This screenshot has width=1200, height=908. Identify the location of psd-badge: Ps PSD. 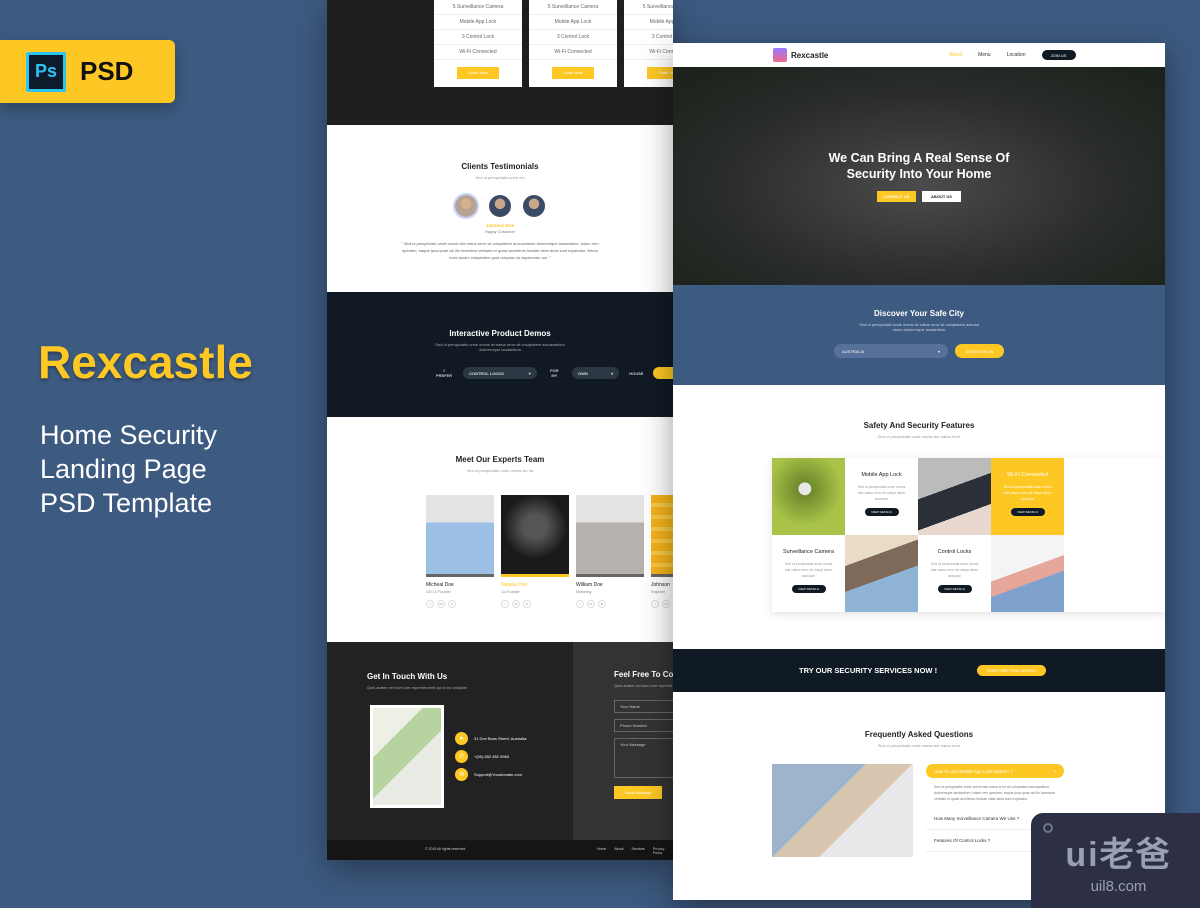
(87, 71).